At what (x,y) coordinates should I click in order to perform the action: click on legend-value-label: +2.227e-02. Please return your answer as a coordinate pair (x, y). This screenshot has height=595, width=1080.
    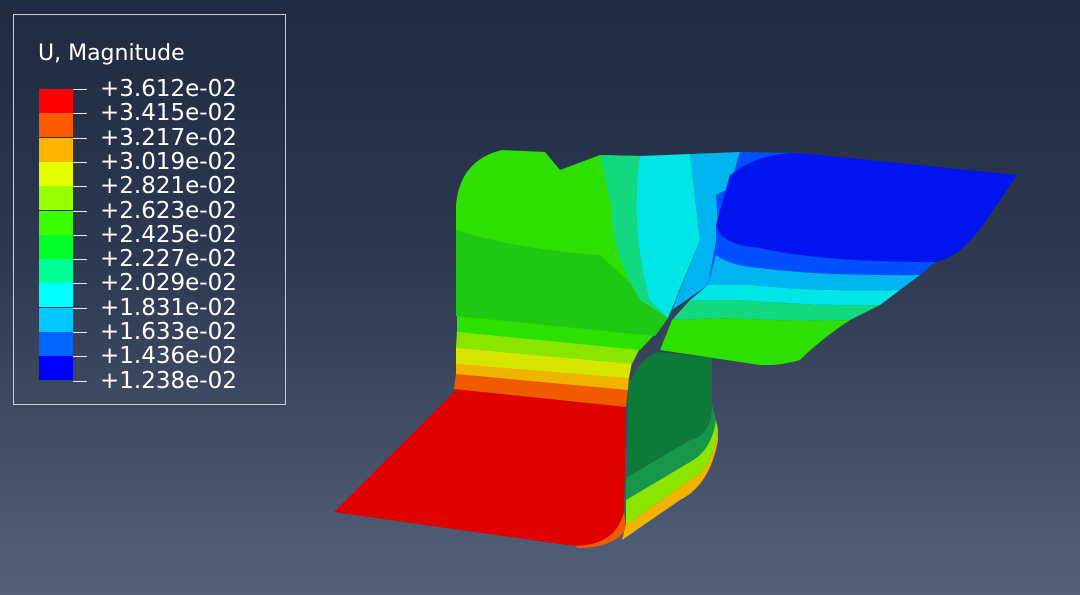
    Looking at the image, I should click on (168, 259).